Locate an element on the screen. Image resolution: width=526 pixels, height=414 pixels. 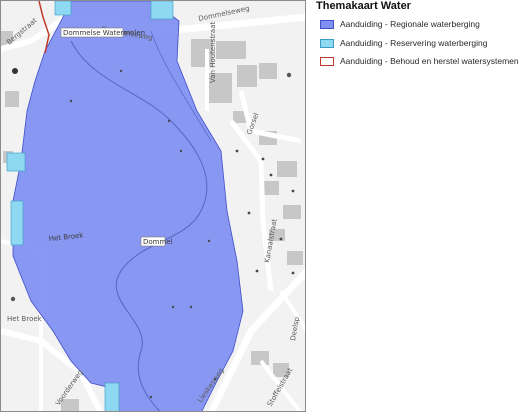
label-dommel: Dommel is located at coordinates (158, 242).